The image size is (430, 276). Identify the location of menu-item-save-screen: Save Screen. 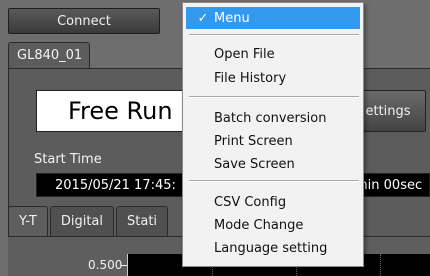
(273, 164).